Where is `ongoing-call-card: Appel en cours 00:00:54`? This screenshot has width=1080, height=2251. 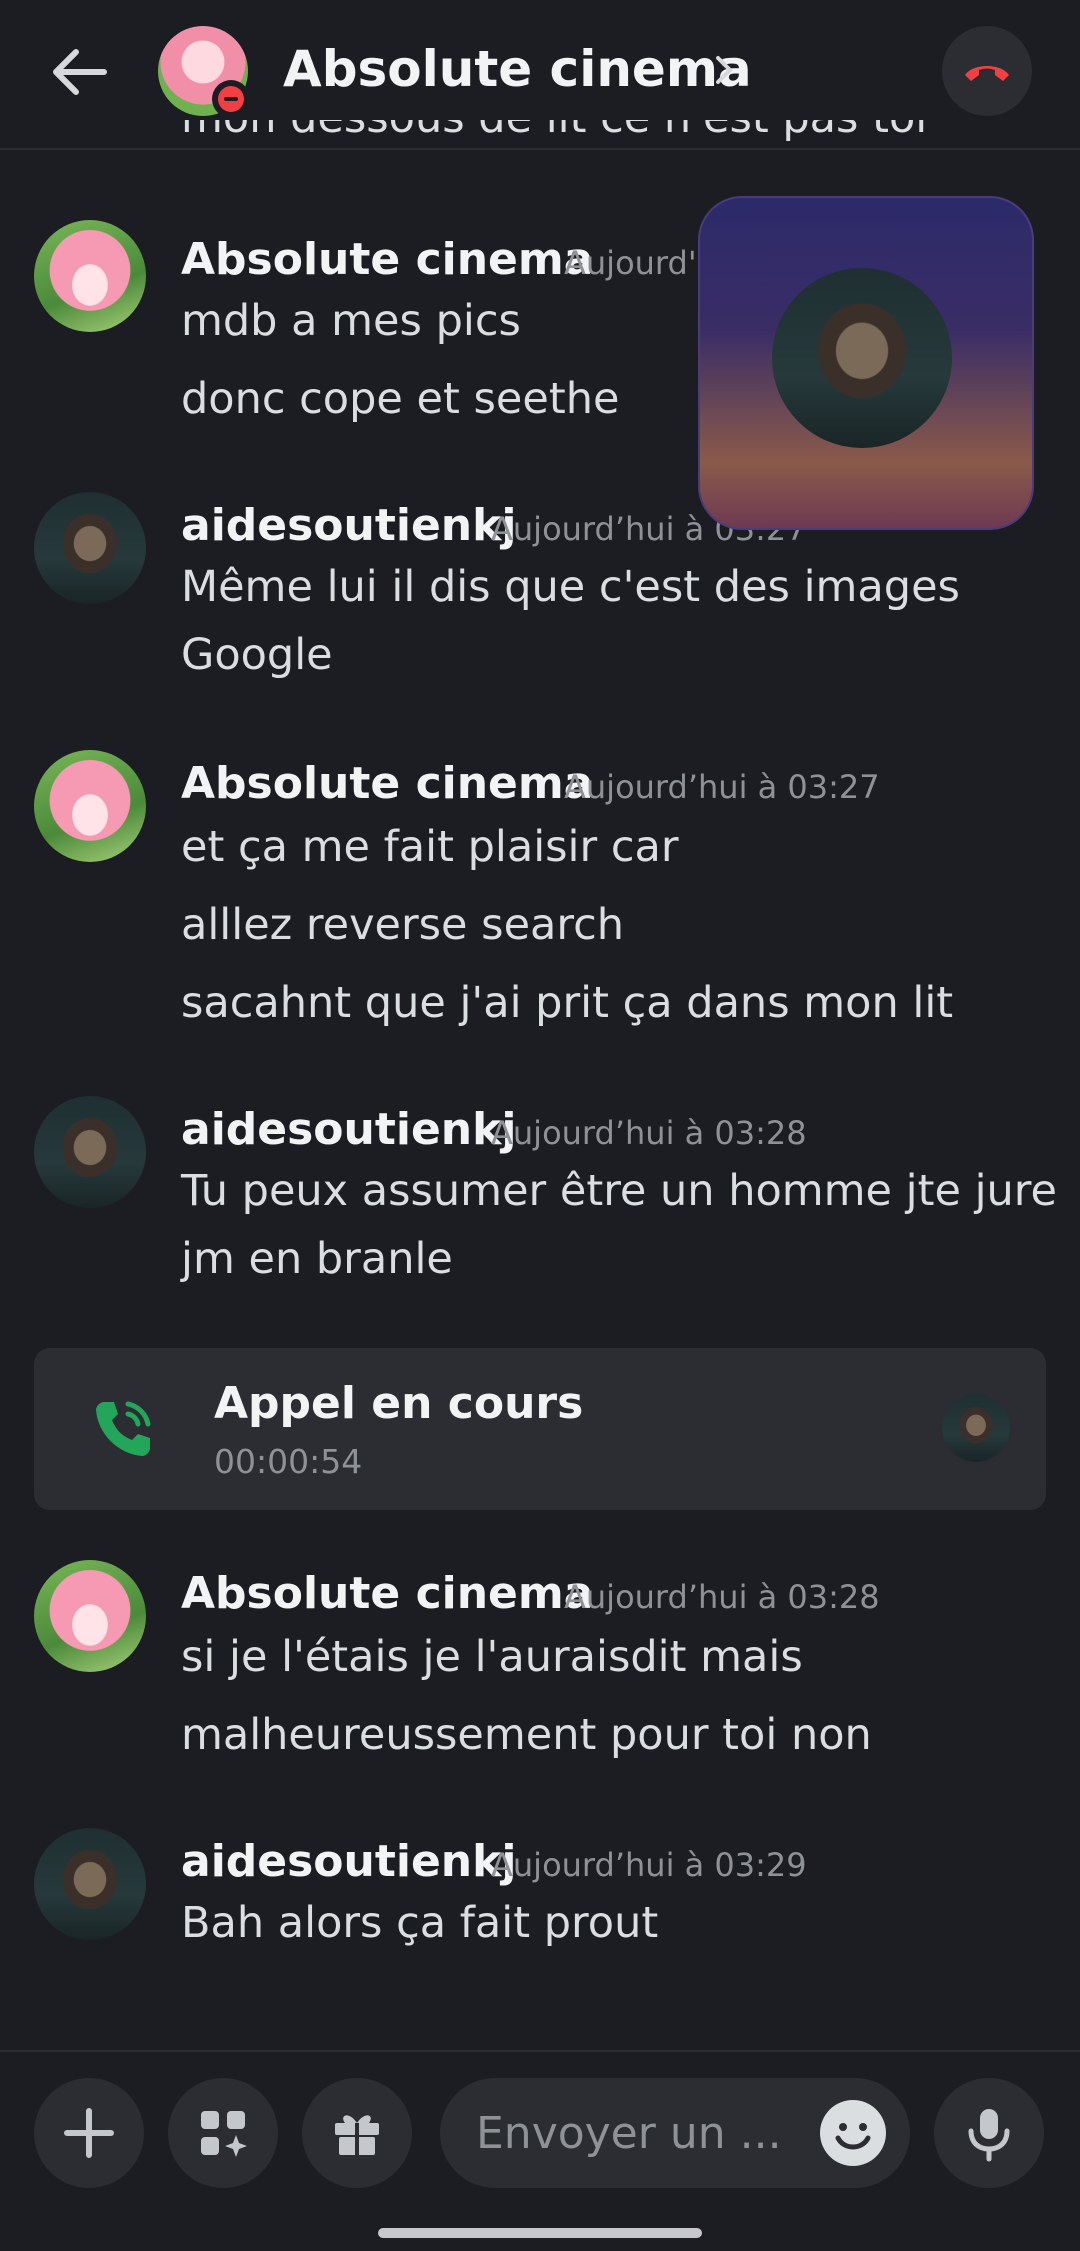
ongoing-call-card: Appel en cours 00:00:54 is located at coordinates (540, 1429).